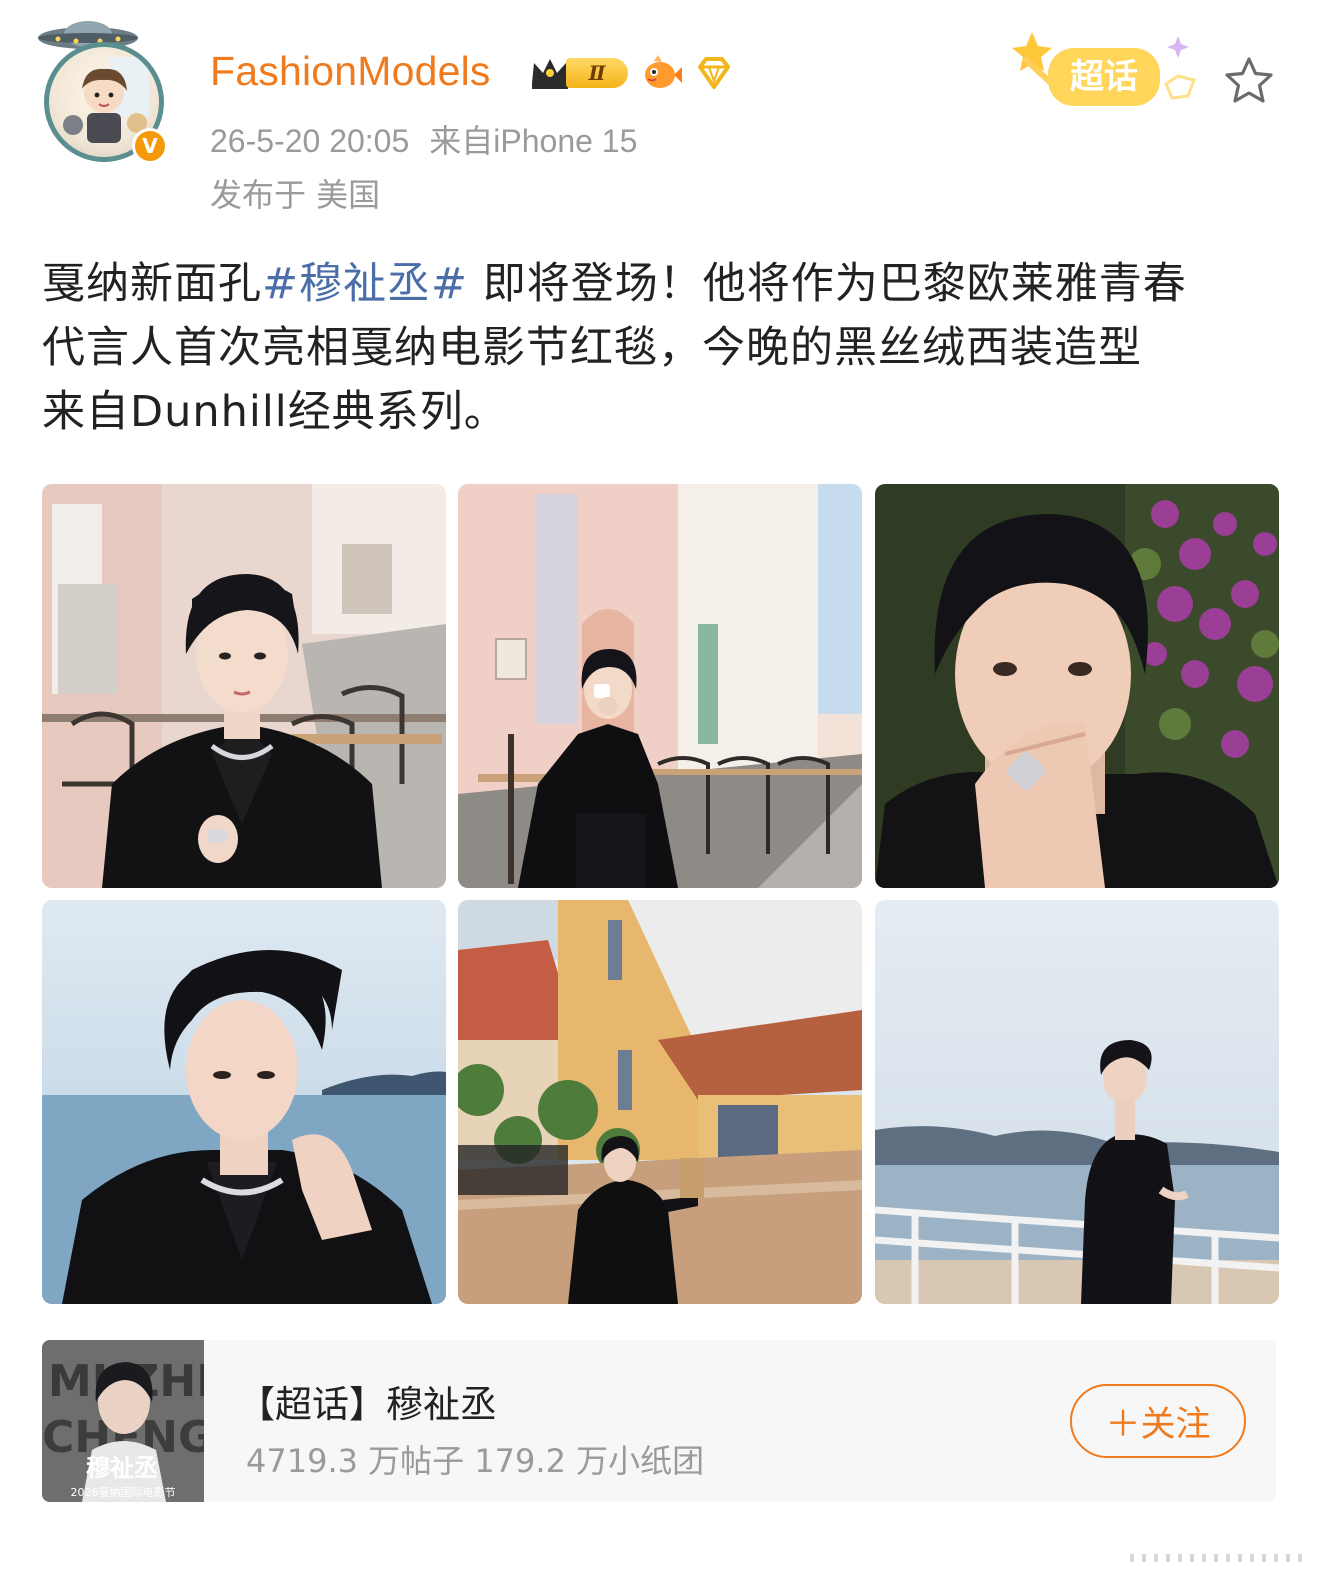 This screenshot has height=1570, width=1320. Describe the element at coordinates (150, 146) in the screenshot. I see `verified-icon: V` at that location.